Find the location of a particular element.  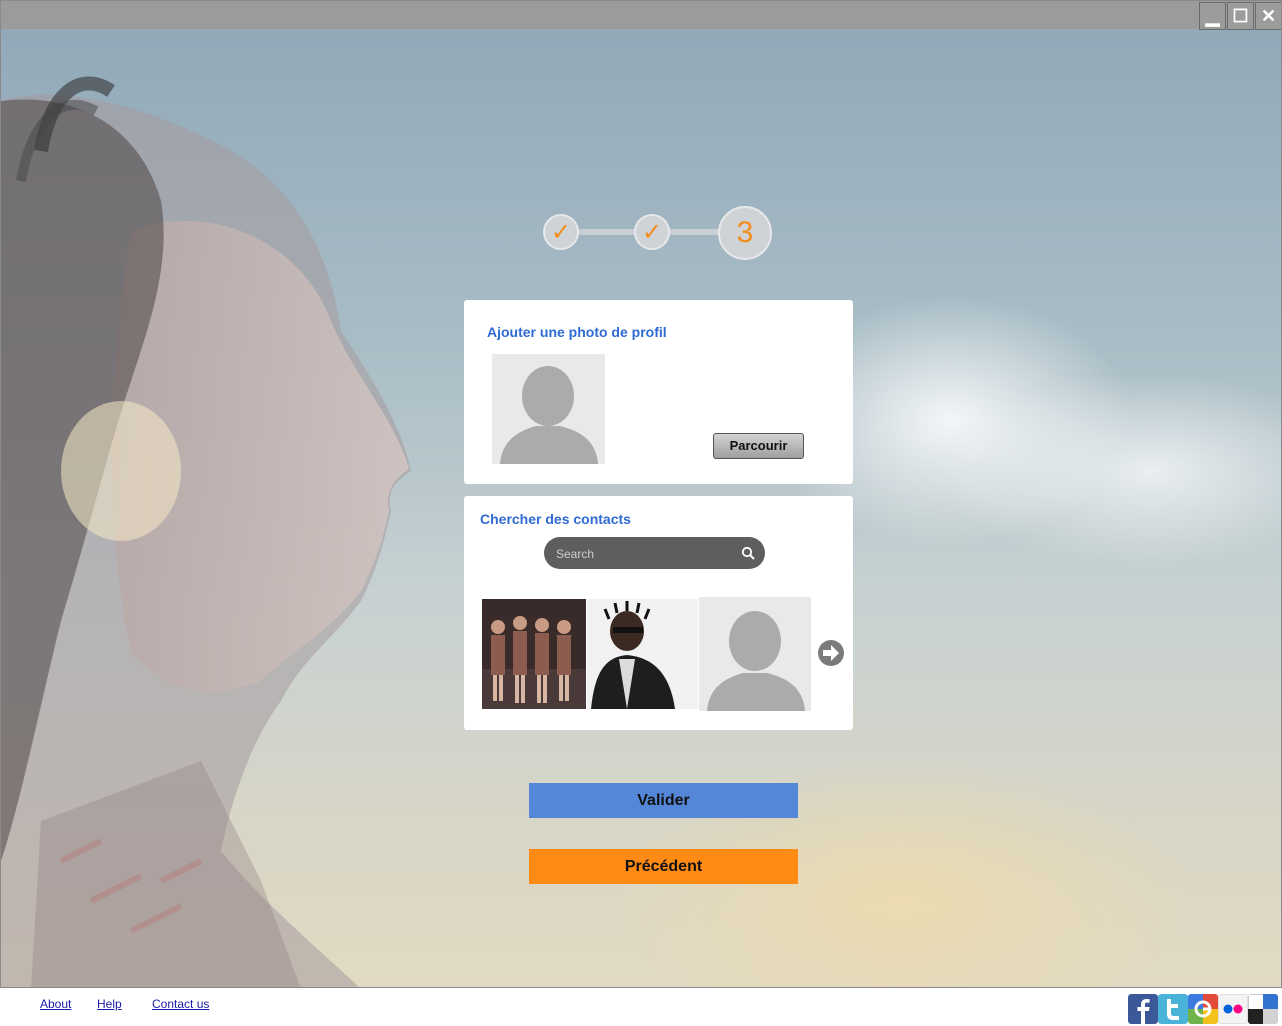

title-bar is located at coordinates (641, 15).